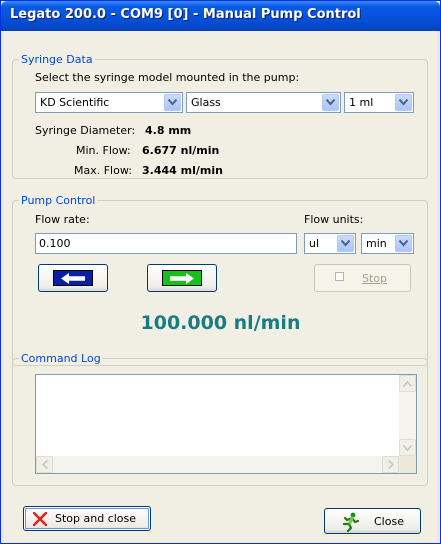 The width and height of the screenshot is (441, 544). What do you see at coordinates (168, 130) in the screenshot?
I see `diameter-value: 4.8 mm` at bounding box center [168, 130].